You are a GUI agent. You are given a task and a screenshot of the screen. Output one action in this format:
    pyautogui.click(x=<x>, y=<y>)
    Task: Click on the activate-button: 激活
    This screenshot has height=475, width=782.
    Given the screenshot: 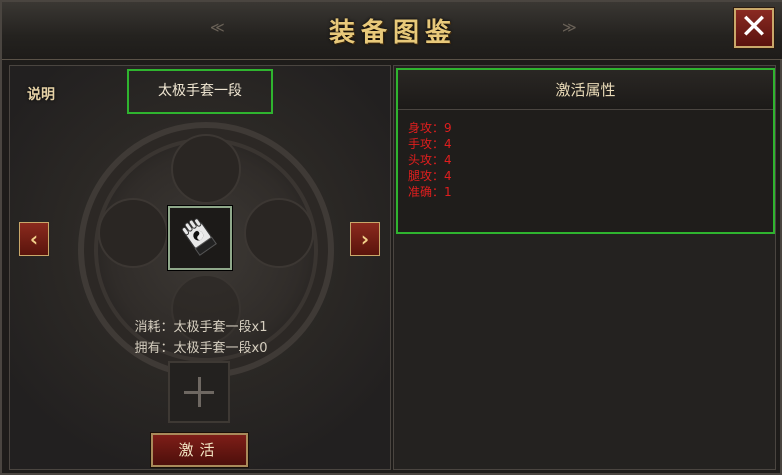 What is the action you would take?
    pyautogui.click(x=199, y=450)
    